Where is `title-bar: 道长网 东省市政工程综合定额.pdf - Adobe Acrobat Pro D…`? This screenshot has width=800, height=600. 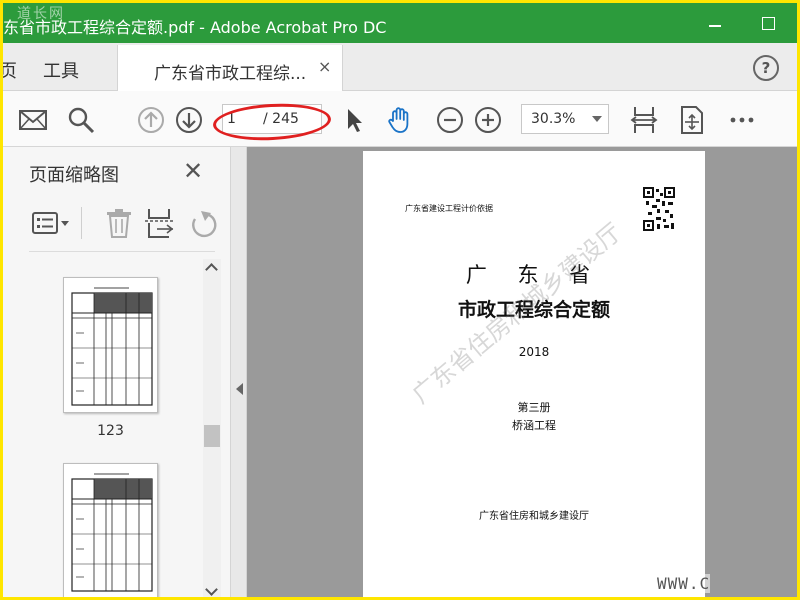
title-bar: 道长网 东省市政工程综合定额.pdf - Adobe Acrobat Pro D… is located at coordinates (400, 23).